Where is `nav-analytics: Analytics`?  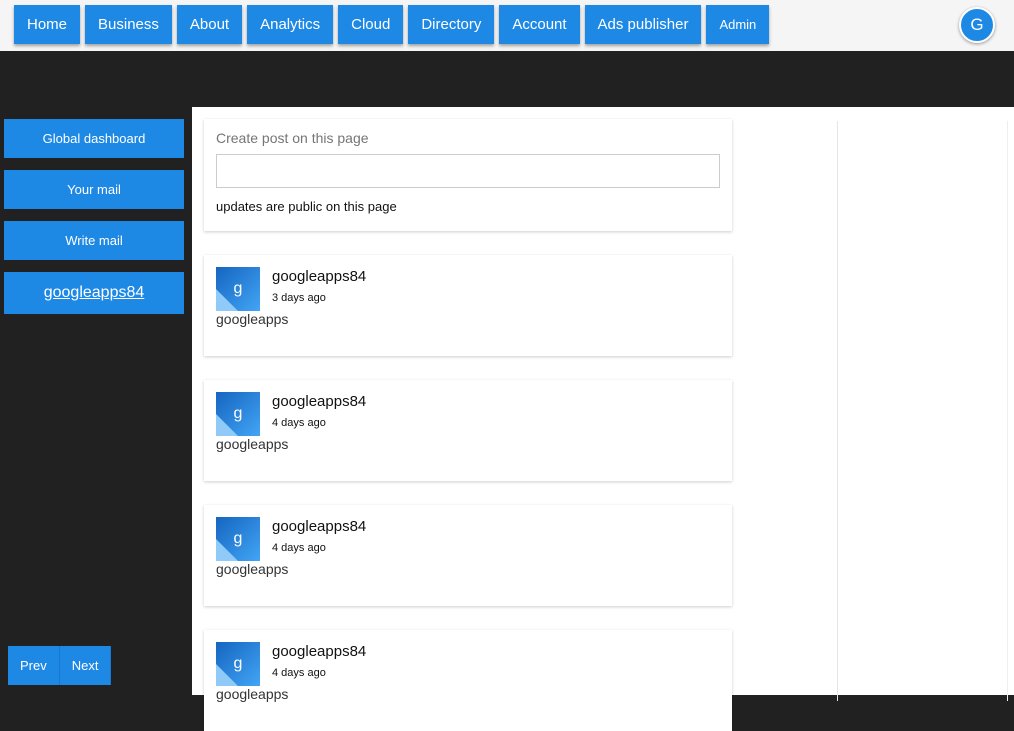 nav-analytics: Analytics is located at coordinates (290, 24).